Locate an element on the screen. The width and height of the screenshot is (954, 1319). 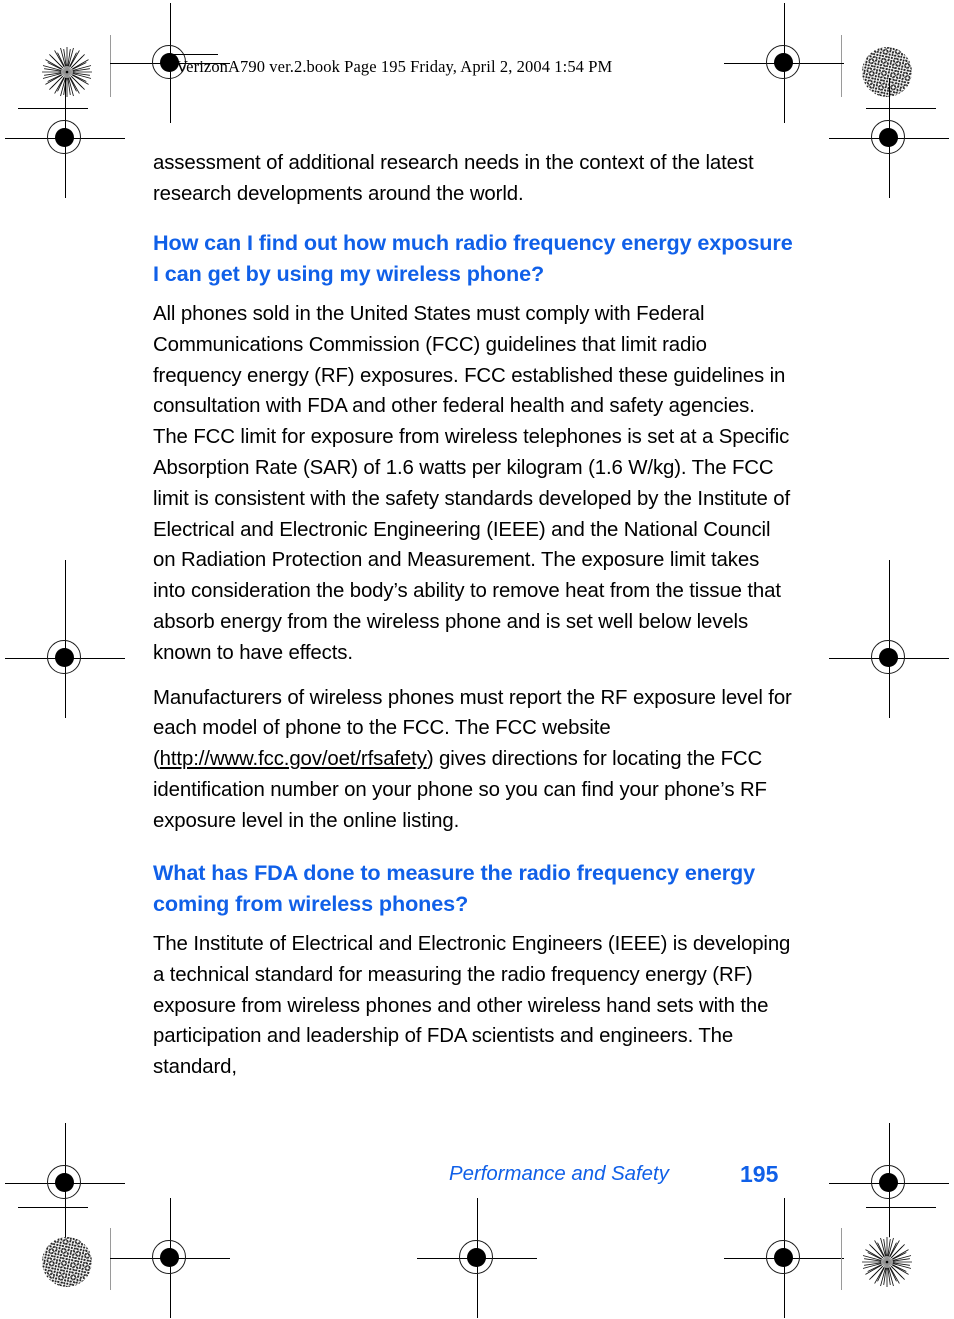
crop-rule-left-lower is located at coordinates (53, 1208).